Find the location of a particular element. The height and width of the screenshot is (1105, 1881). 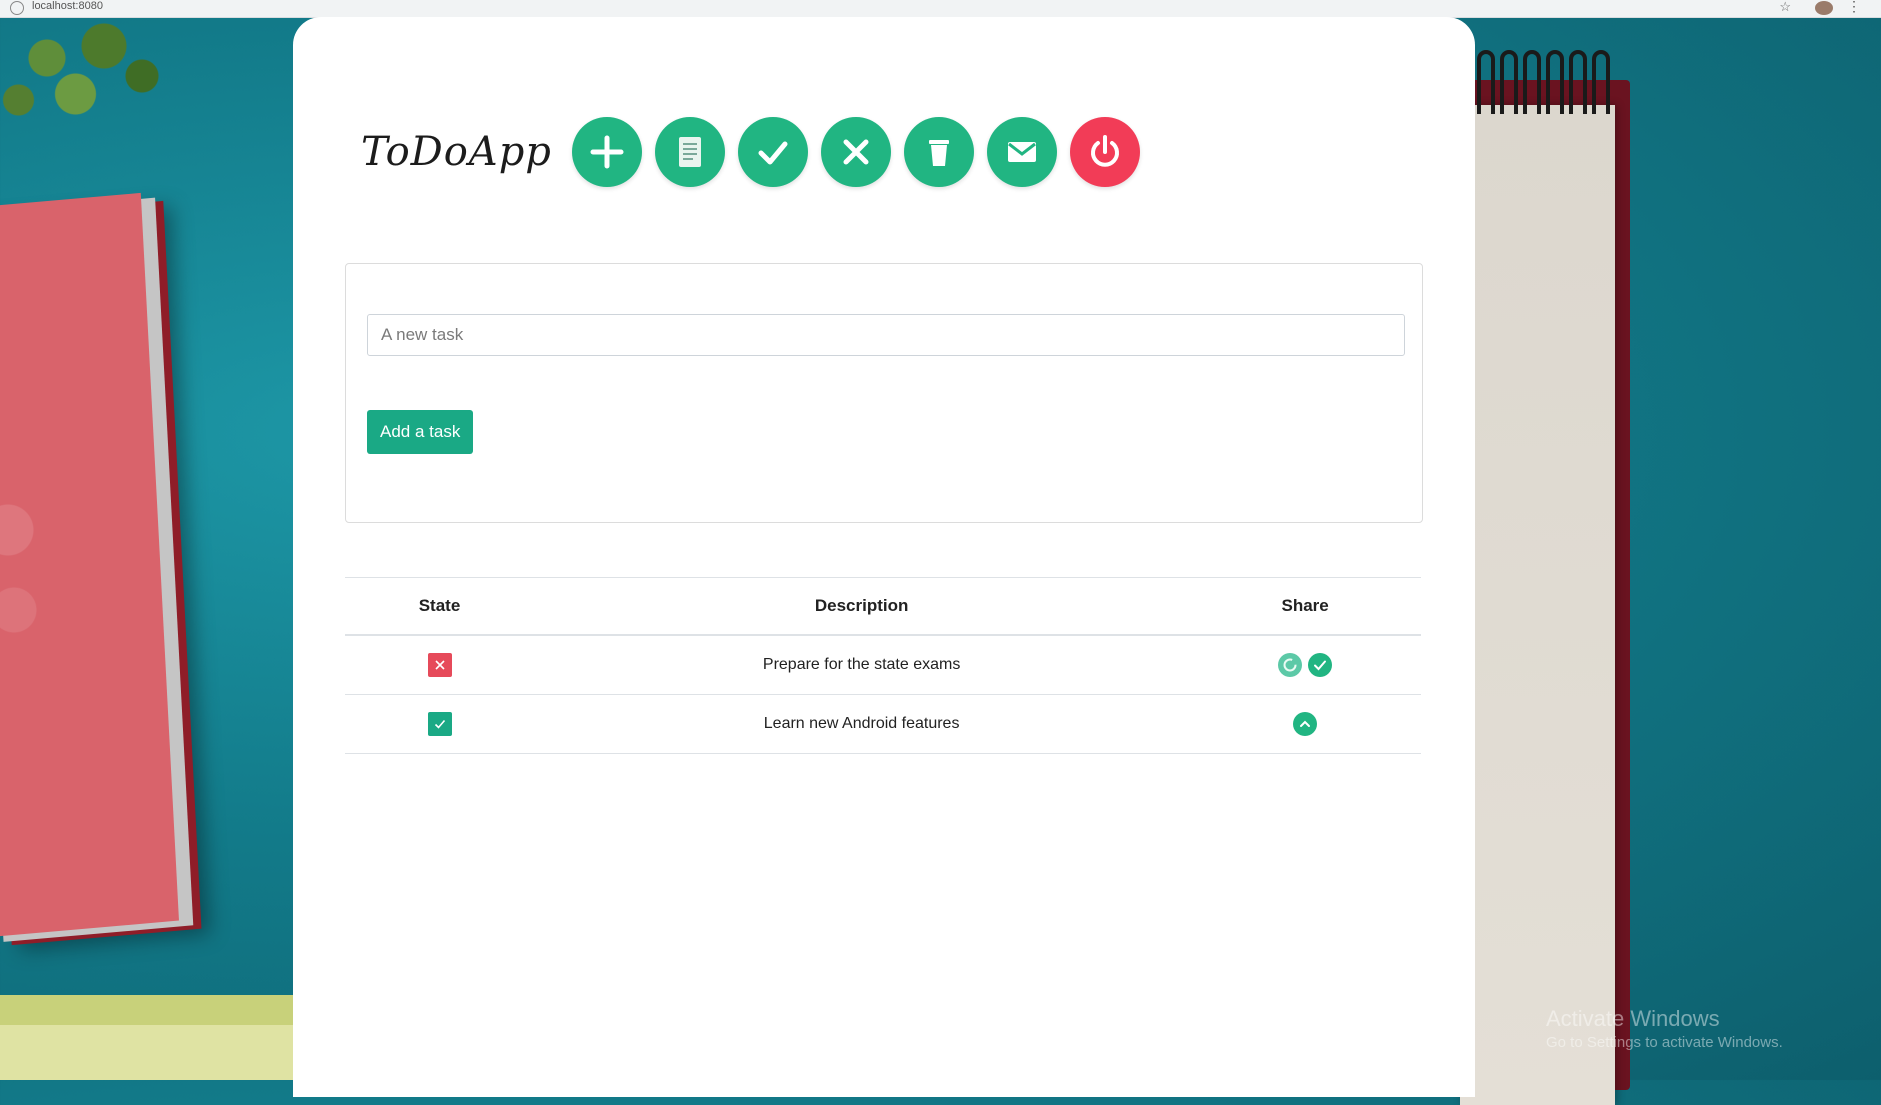

envelope-icon is located at coordinates (1021, 152).